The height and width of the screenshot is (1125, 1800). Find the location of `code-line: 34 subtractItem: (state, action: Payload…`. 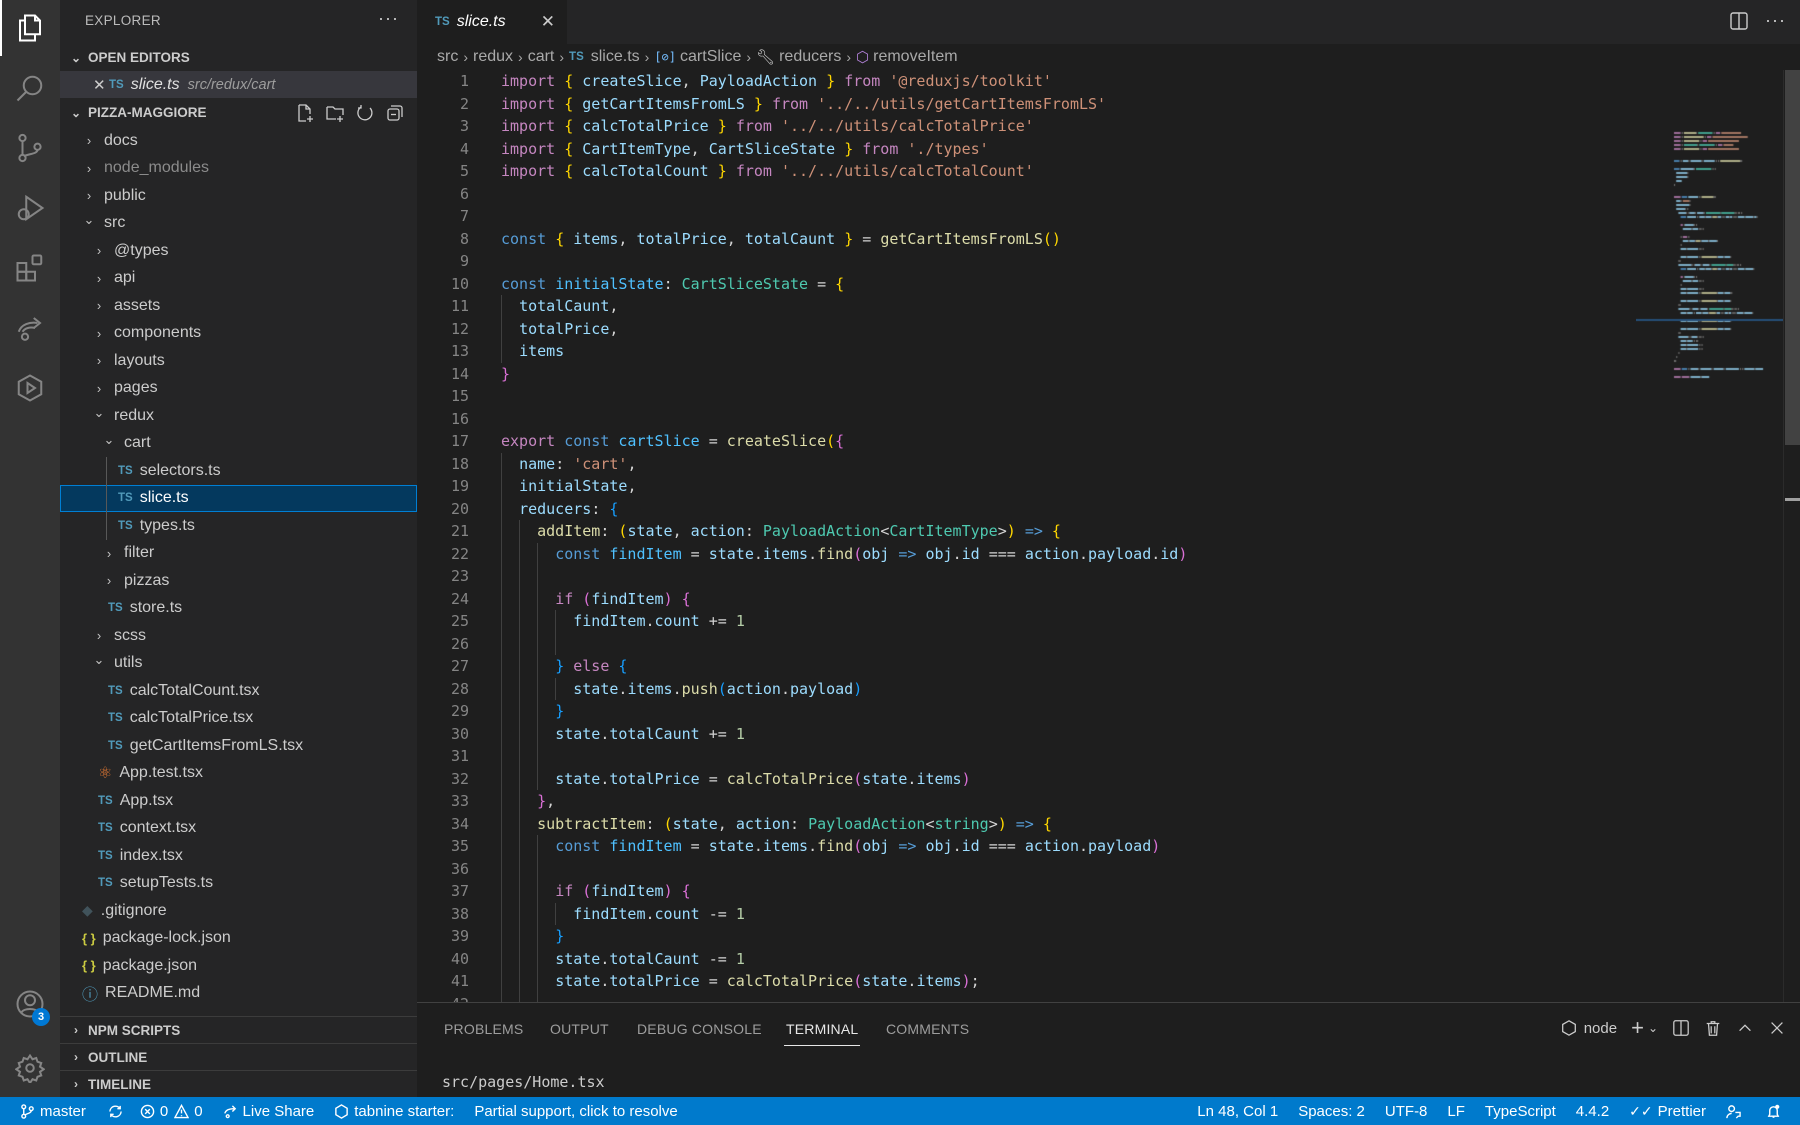

code-line: 34 subtractItem: (state, action: Payload… is located at coordinates (1026, 824).